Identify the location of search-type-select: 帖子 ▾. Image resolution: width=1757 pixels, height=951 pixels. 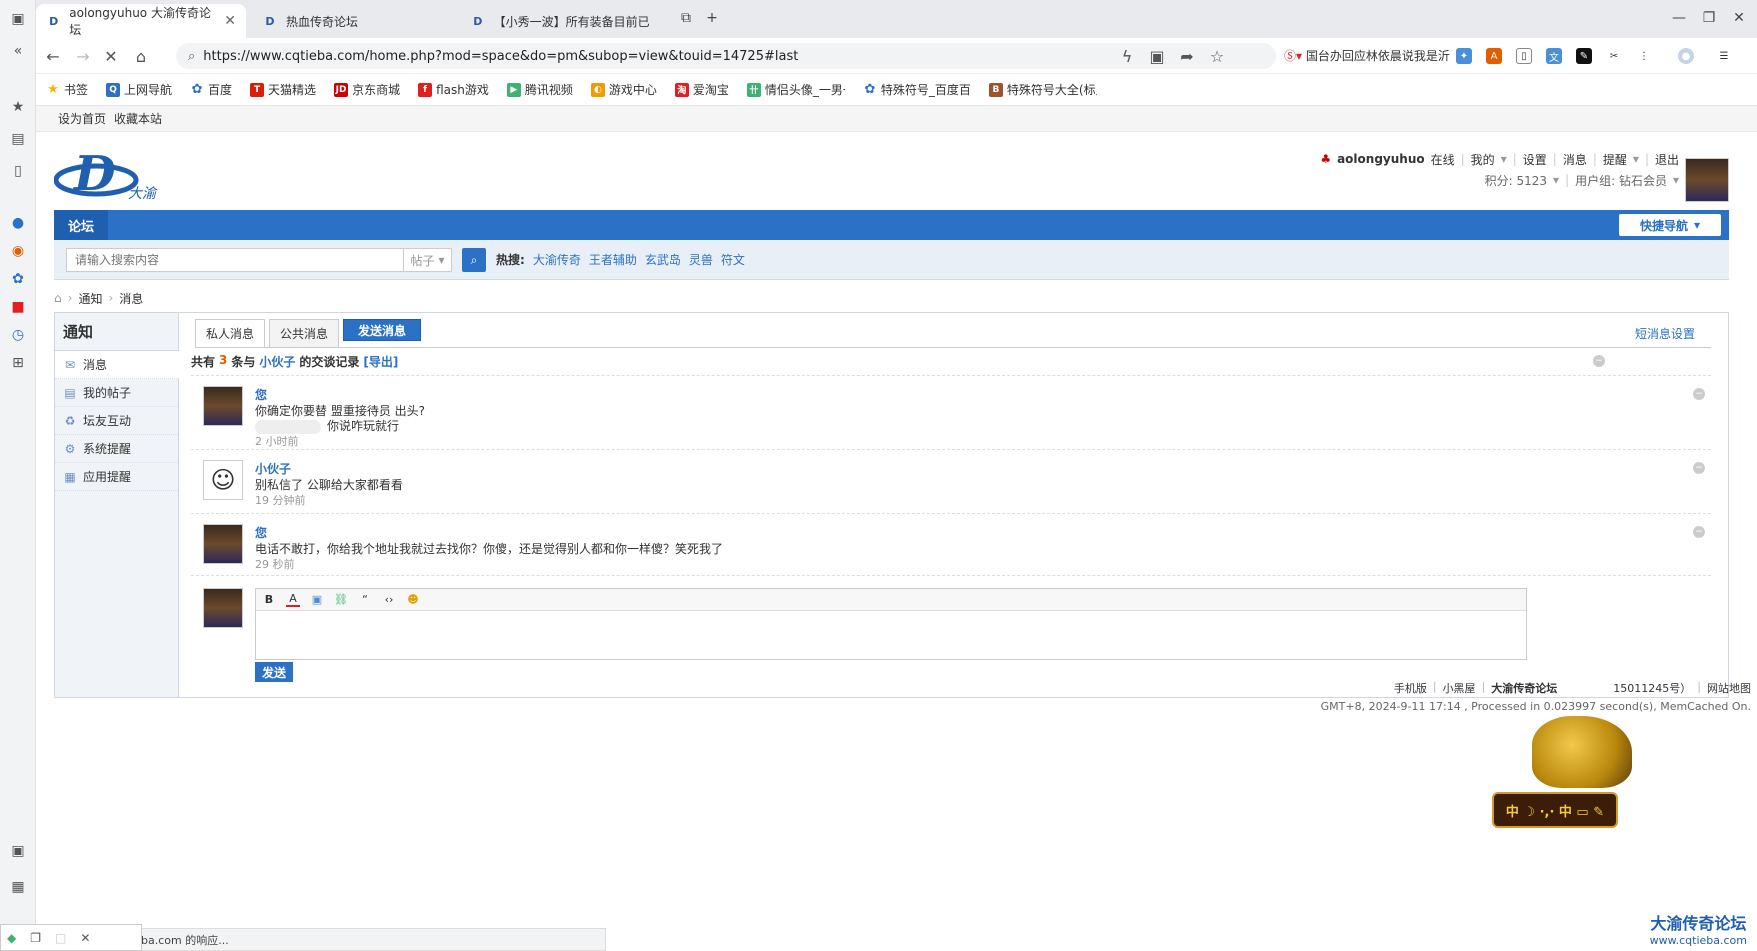
(428, 260).